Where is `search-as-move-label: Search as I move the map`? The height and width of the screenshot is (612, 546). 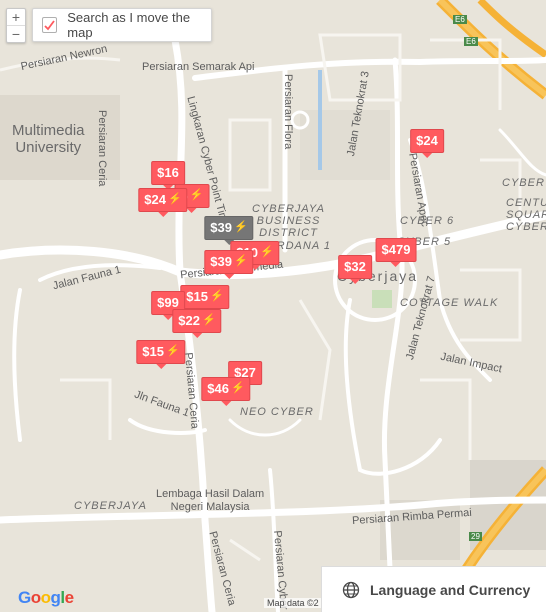
search-as-move-label: Search as I move the map is located at coordinates (129, 25).